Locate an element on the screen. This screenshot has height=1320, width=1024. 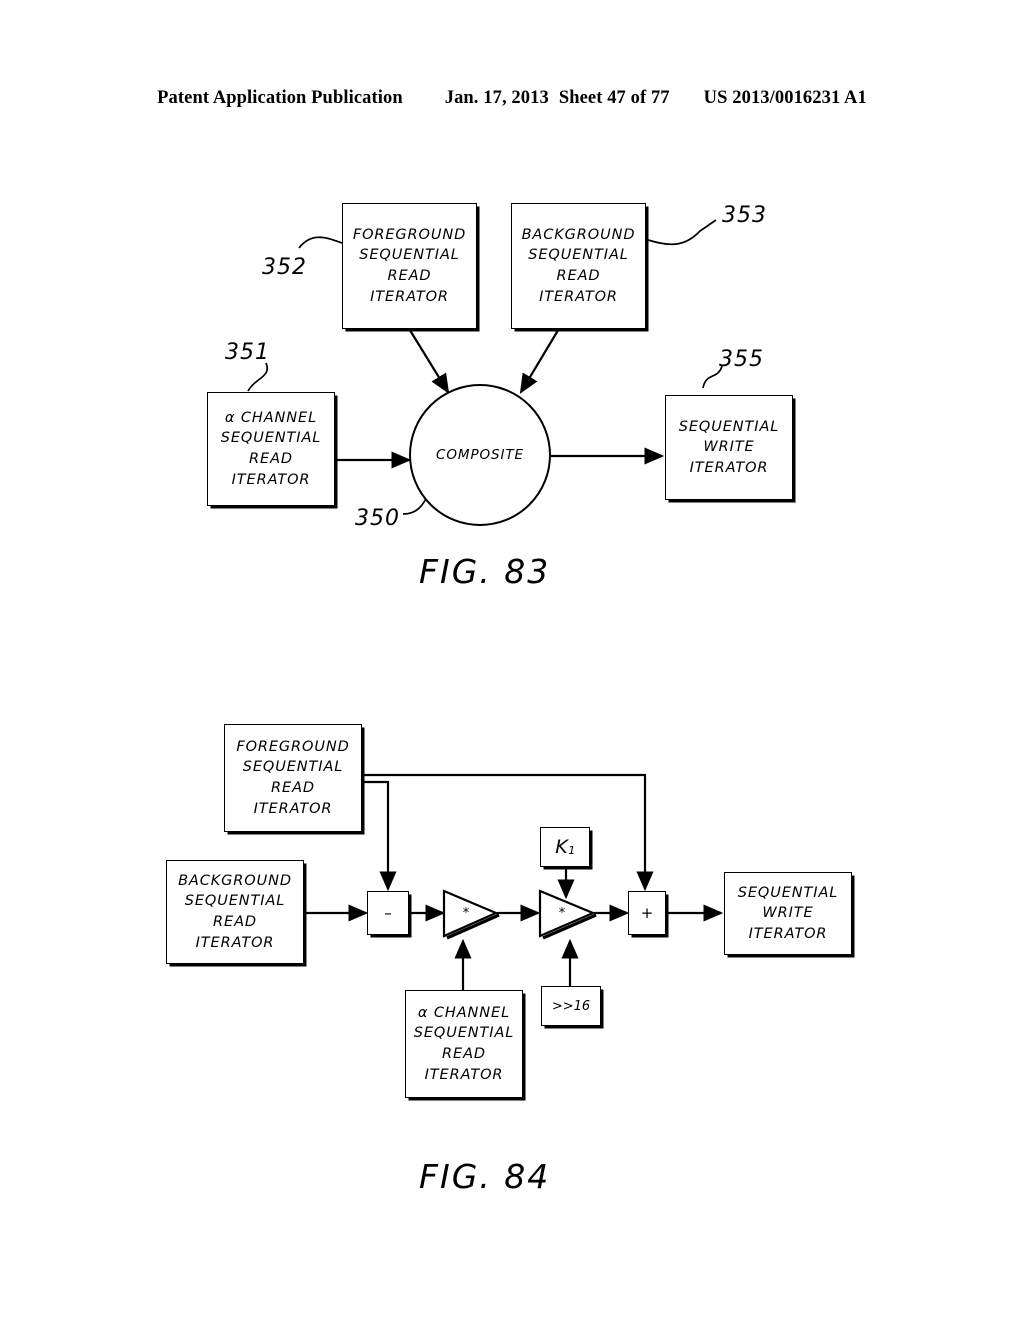
fig83-sequential-write-iterator: SEQUENTIAL WRITE ITERATOR is located at coordinates (729, 447).